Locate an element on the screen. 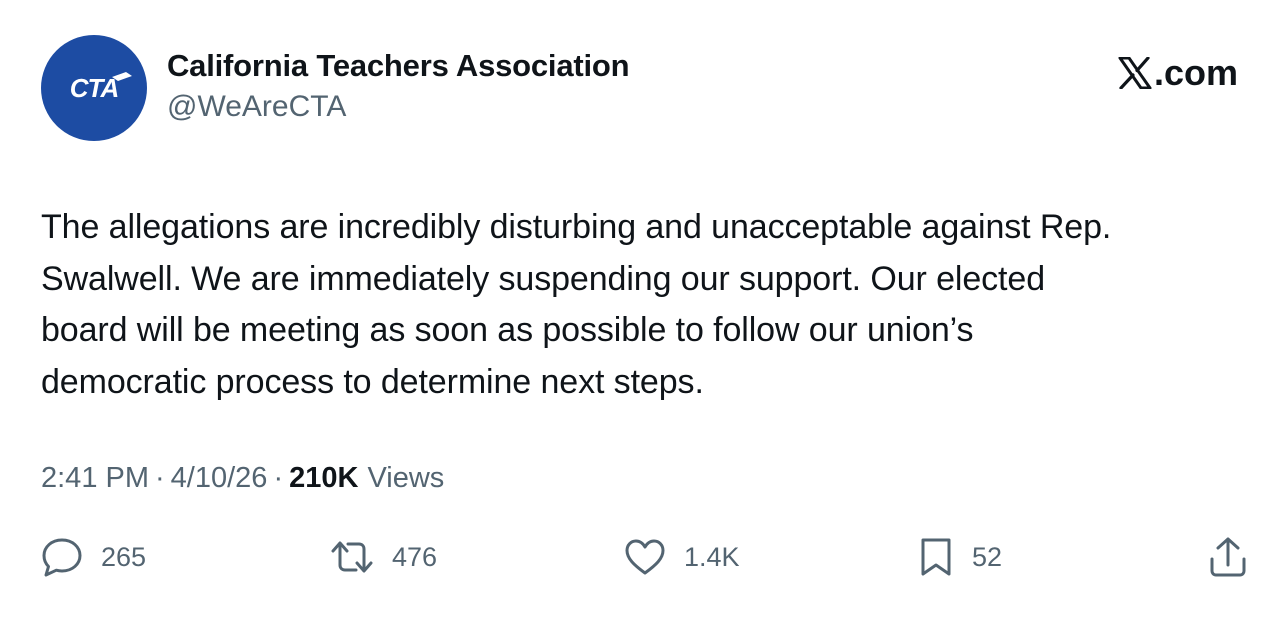 The height and width of the screenshot is (627, 1270). share-icon is located at coordinates (1228, 557).